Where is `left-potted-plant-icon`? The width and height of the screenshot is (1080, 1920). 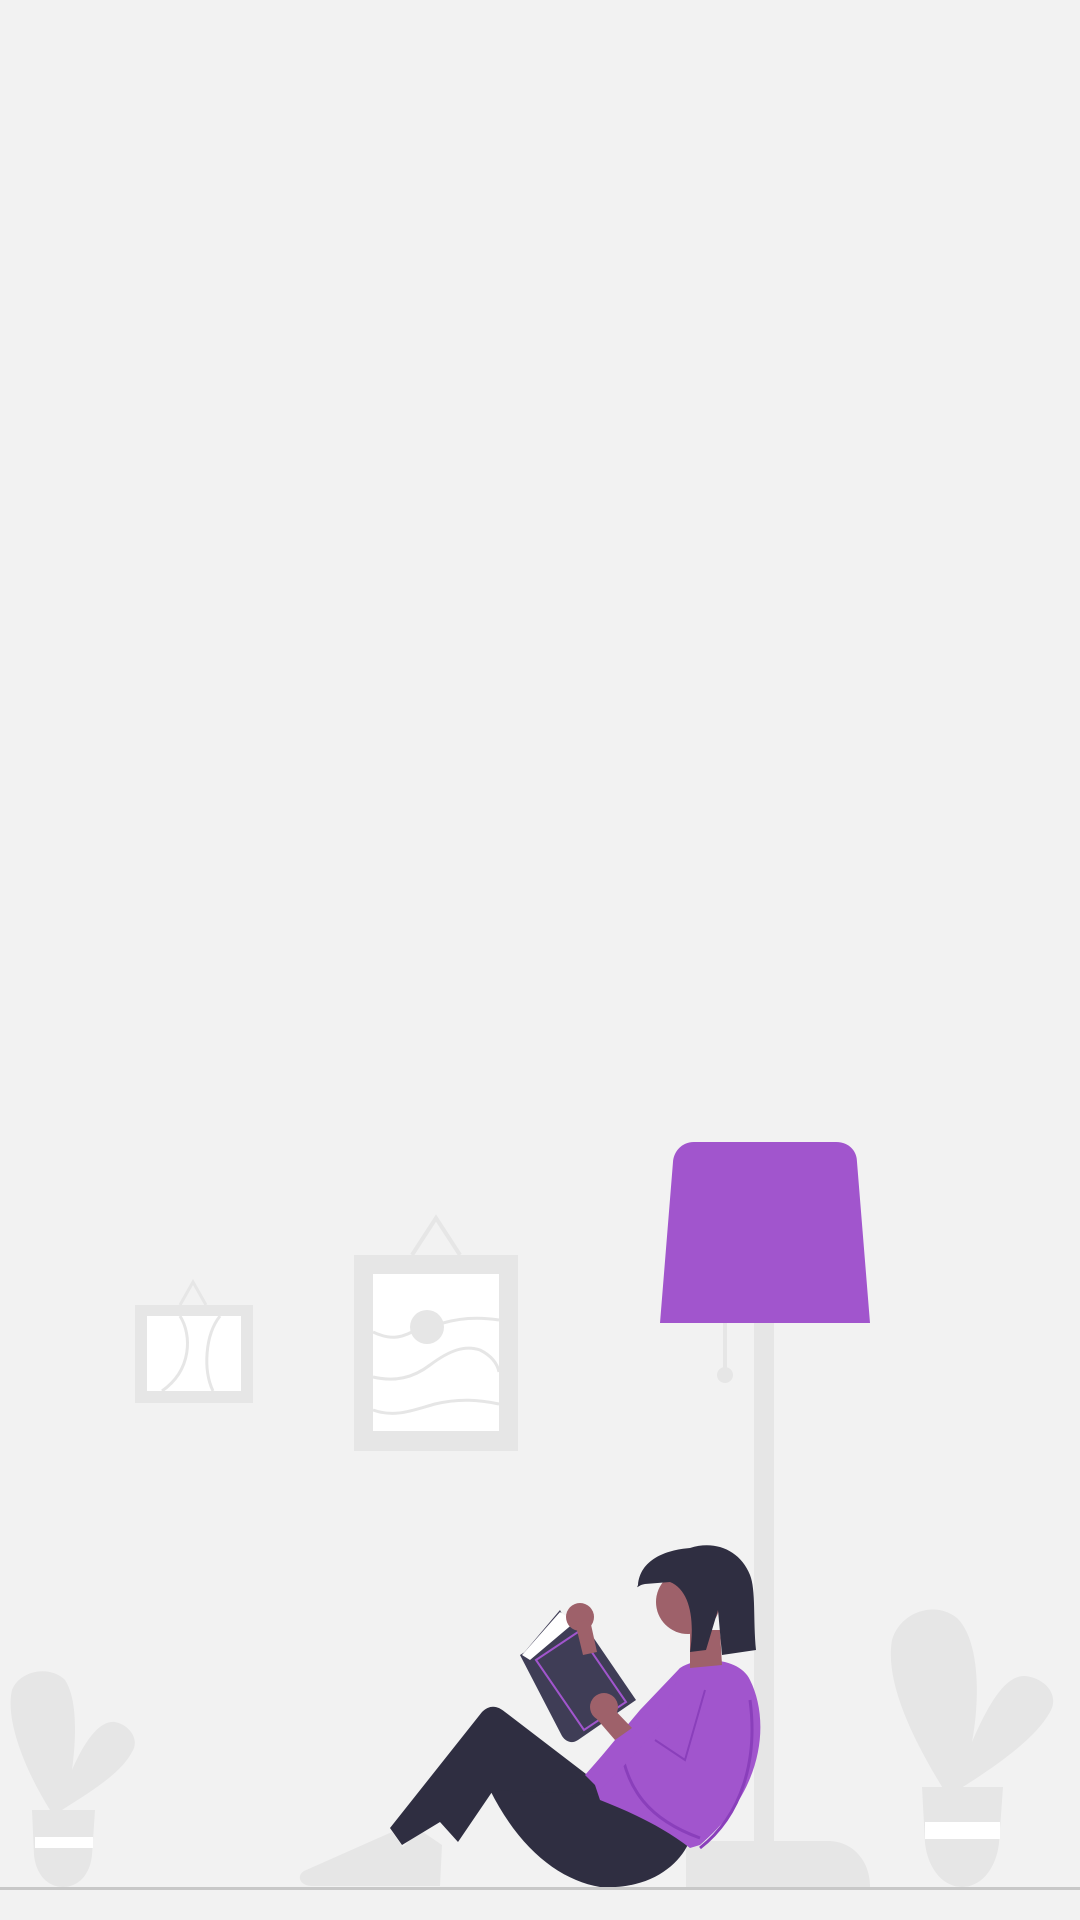 left-potted-plant-icon is located at coordinates (72, 1779).